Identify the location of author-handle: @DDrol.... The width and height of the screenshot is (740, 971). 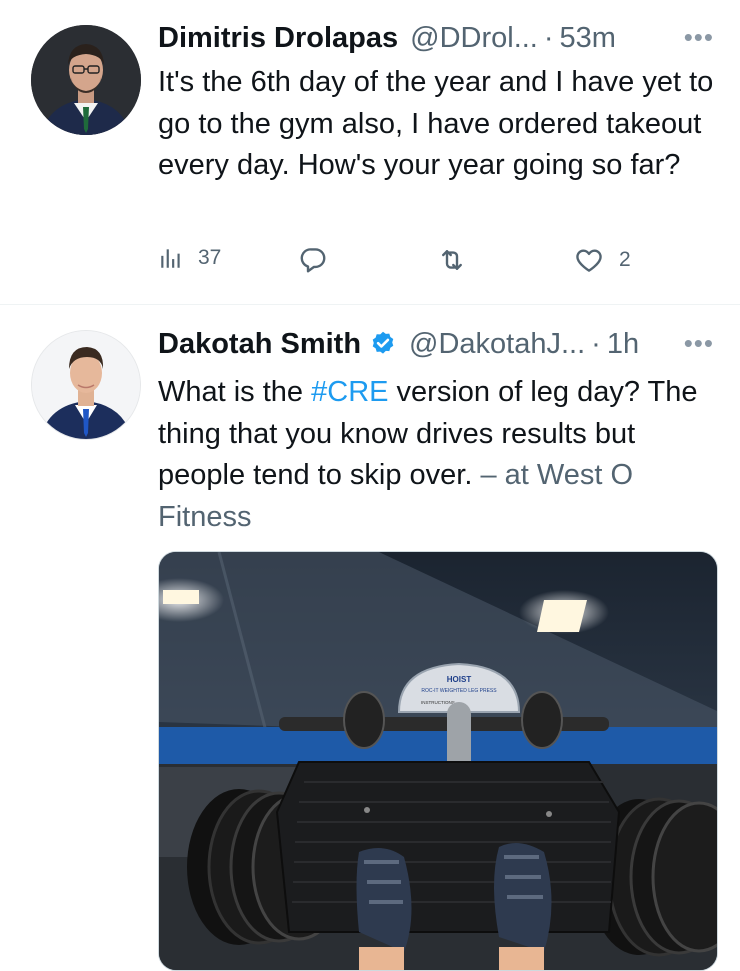
(474, 38).